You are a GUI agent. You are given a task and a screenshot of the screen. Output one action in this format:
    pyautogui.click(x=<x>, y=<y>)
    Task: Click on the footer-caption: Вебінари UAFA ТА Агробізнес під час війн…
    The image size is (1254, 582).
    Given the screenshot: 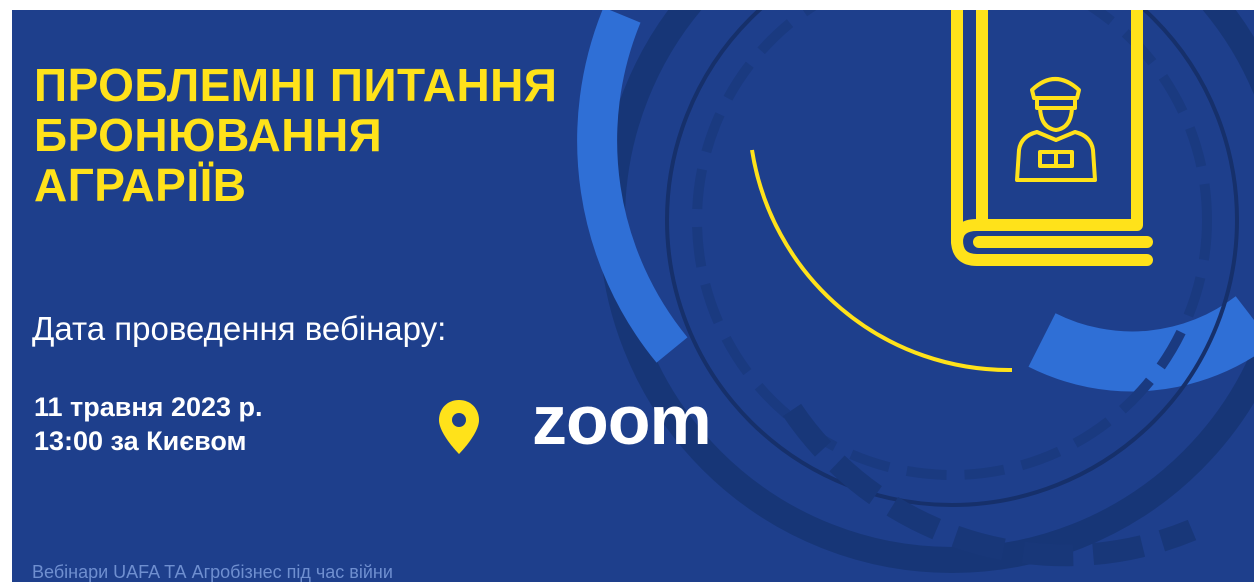 What is the action you would take?
    pyautogui.click(x=212, y=572)
    